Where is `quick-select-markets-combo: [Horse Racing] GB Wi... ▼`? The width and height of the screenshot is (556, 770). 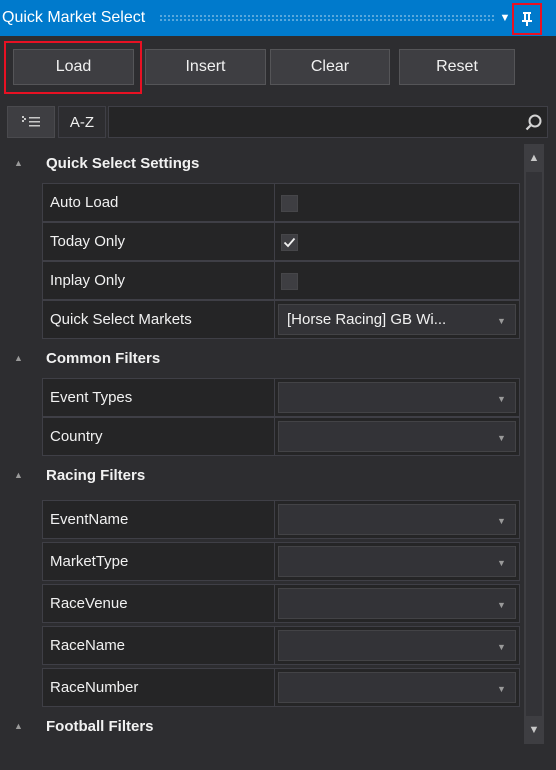
quick-select-markets-combo: [Horse Racing] GB Wi... ▼ is located at coordinates (397, 319).